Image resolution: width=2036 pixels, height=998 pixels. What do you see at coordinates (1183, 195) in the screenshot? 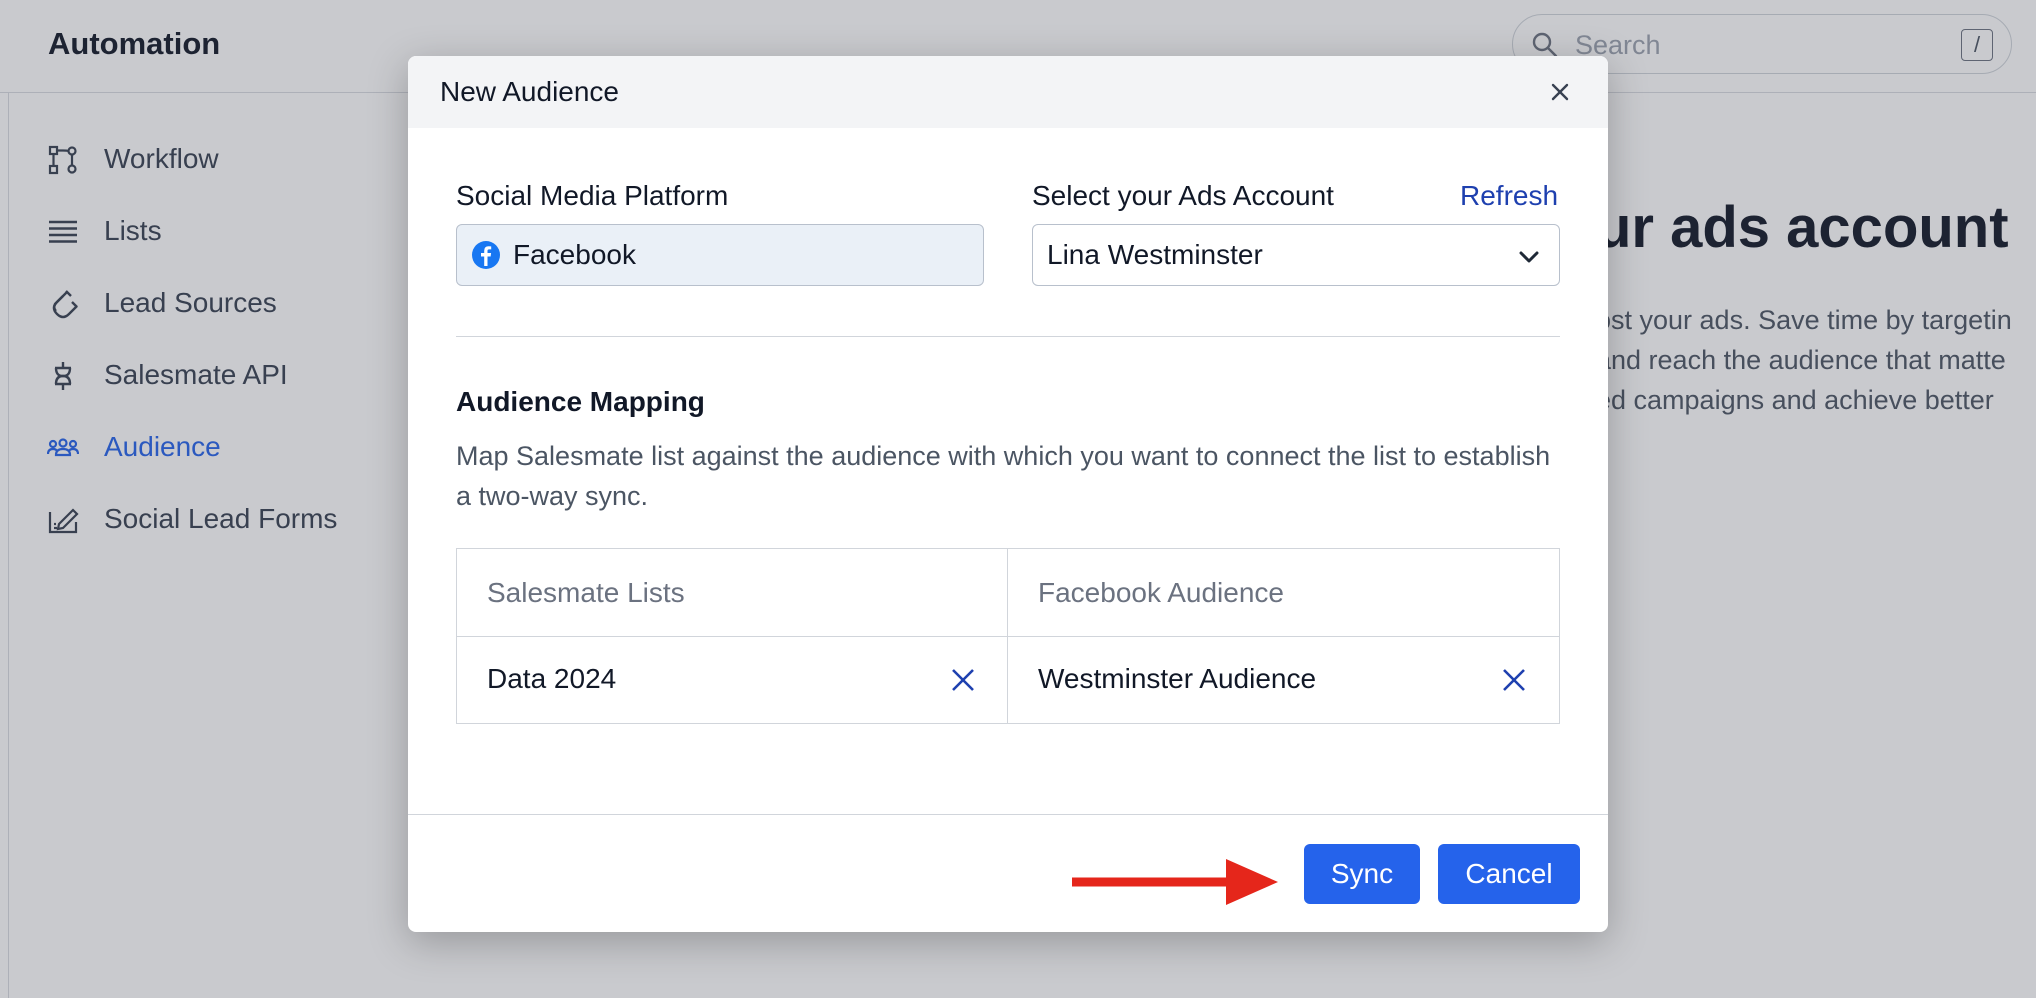
I see `ads-account-label: Select your Ads Account` at bounding box center [1183, 195].